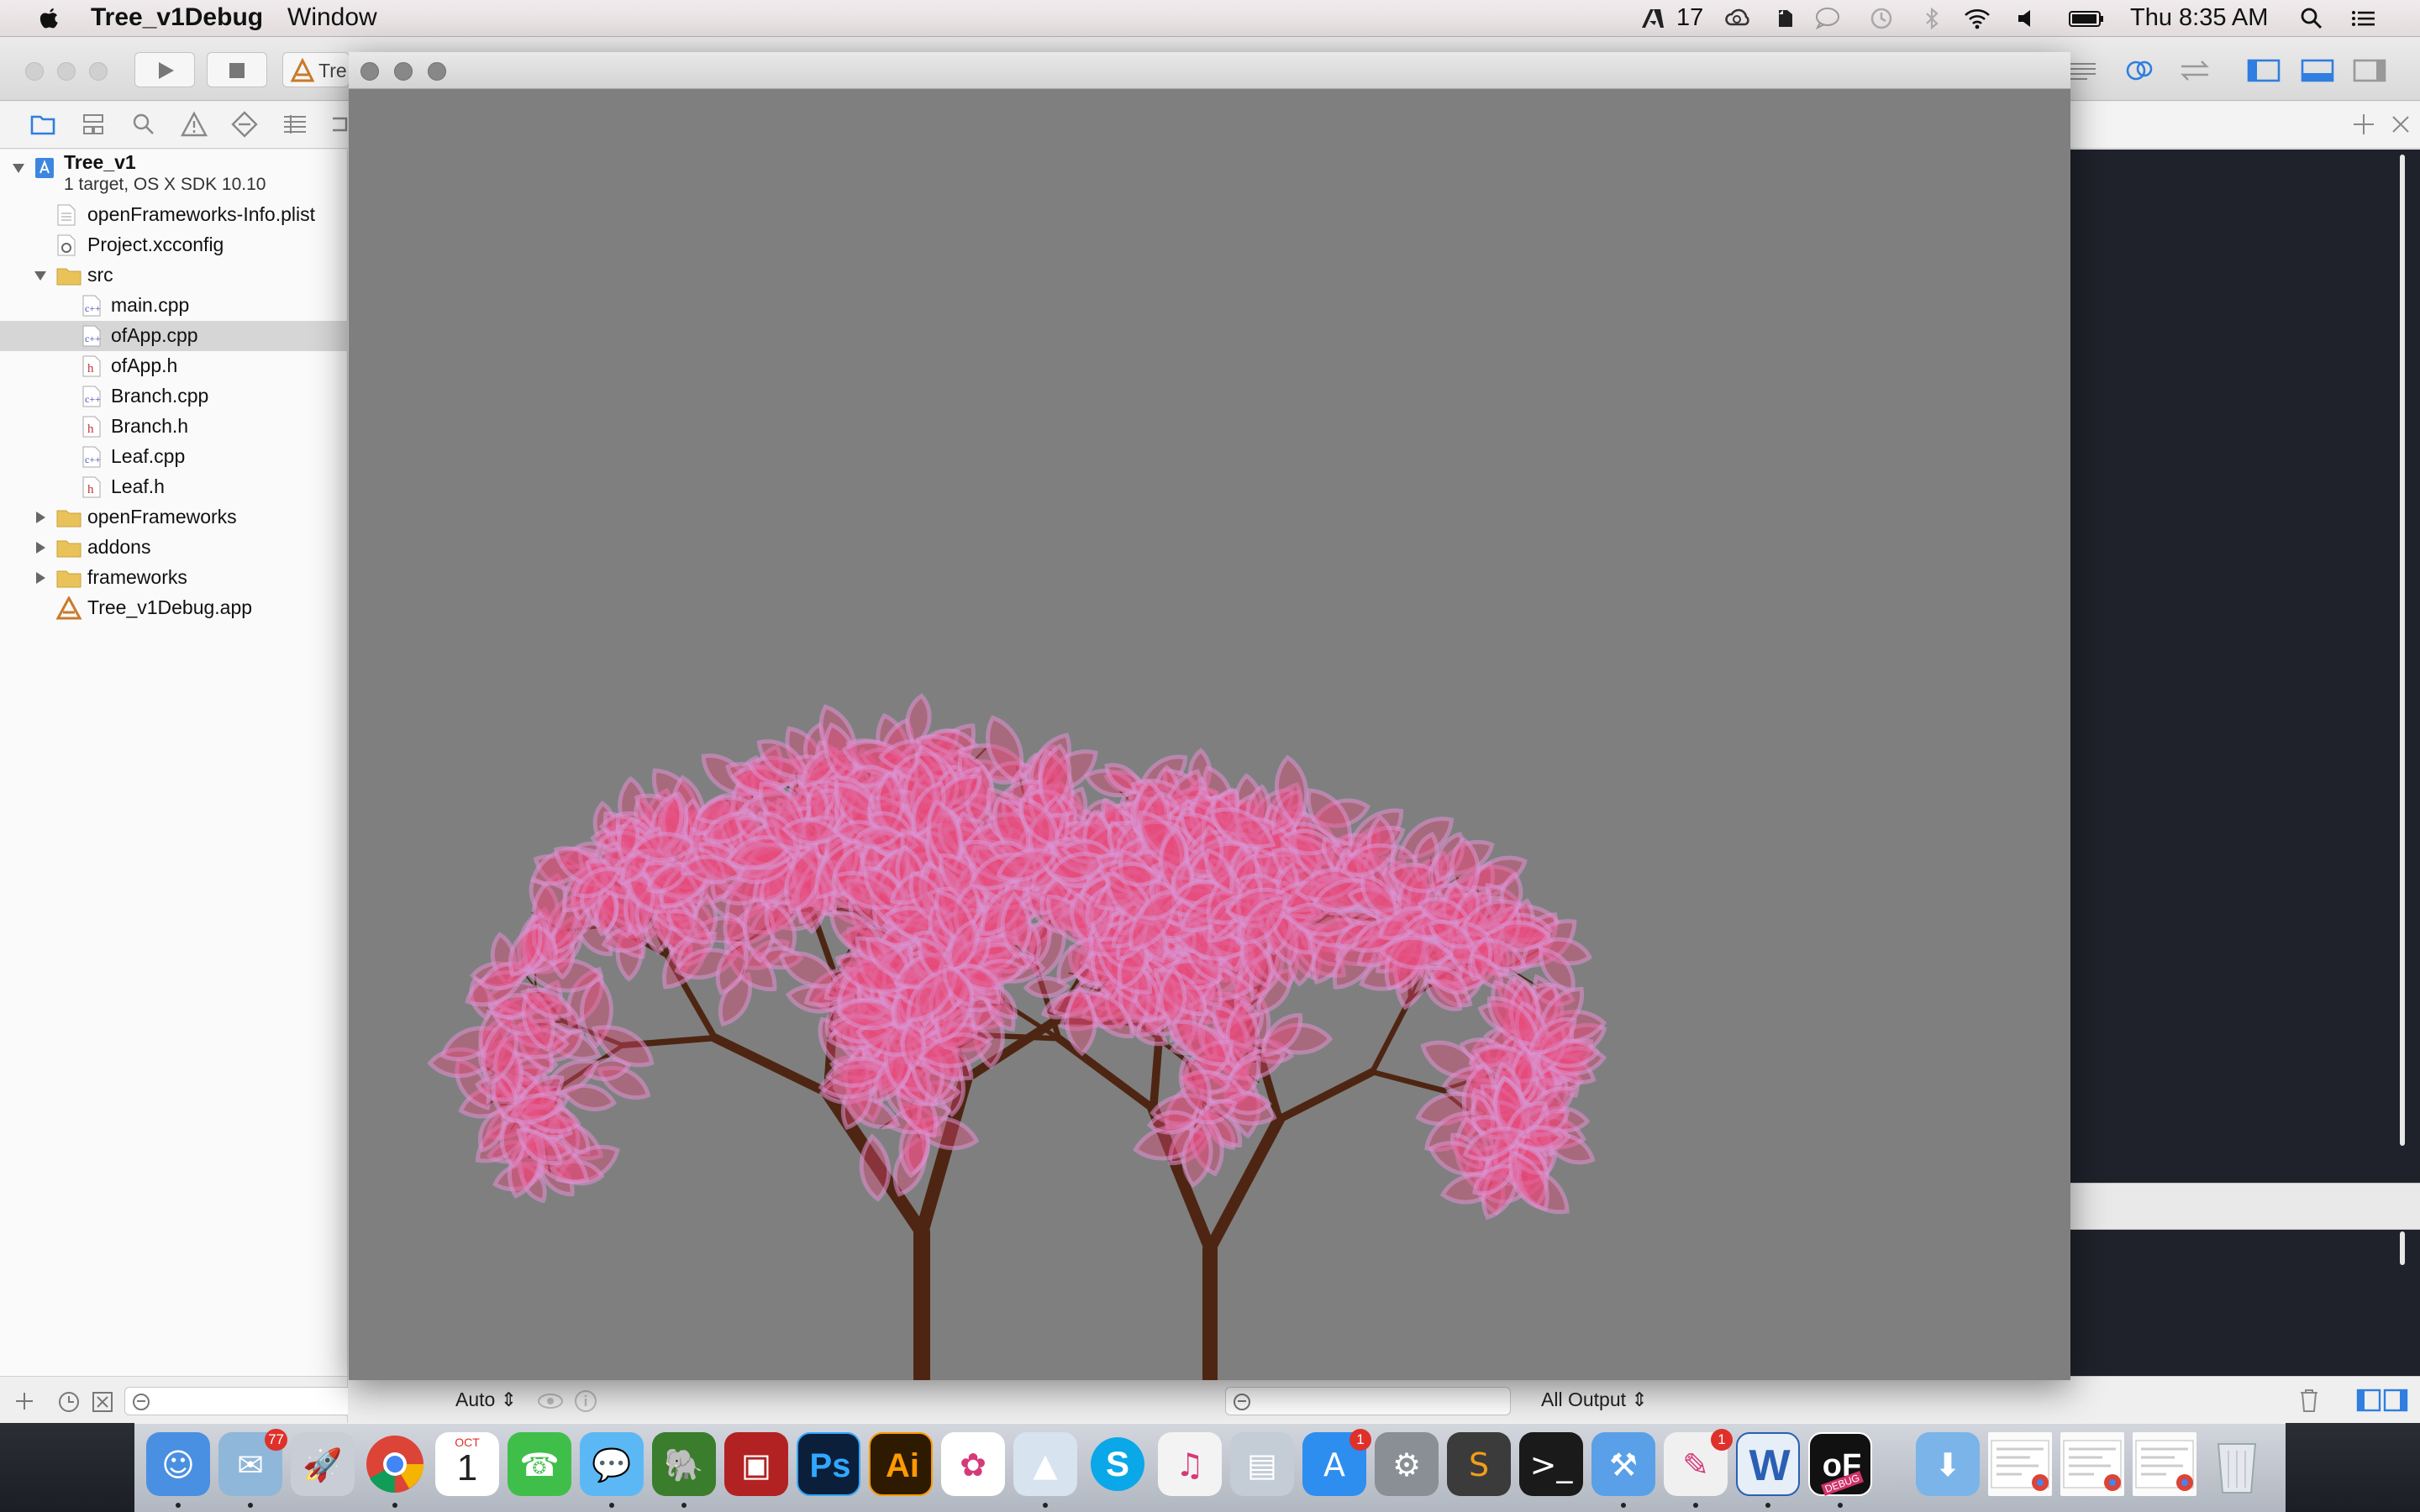 This screenshot has height=1512, width=2420. What do you see at coordinates (244, 124) in the screenshot?
I see `test-navigator-icon` at bounding box center [244, 124].